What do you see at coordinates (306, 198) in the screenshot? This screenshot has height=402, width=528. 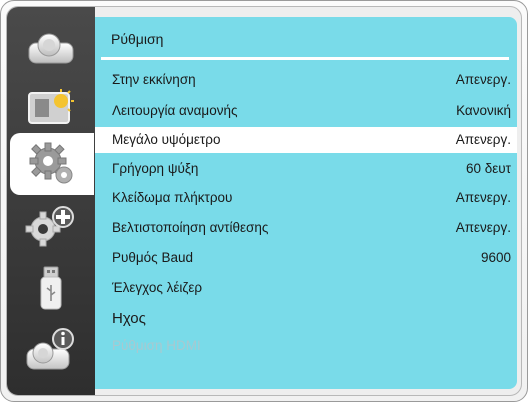 I see `menu-row-key-lock: Κλείδωμα πλήκτρου Απενεργ.` at bounding box center [306, 198].